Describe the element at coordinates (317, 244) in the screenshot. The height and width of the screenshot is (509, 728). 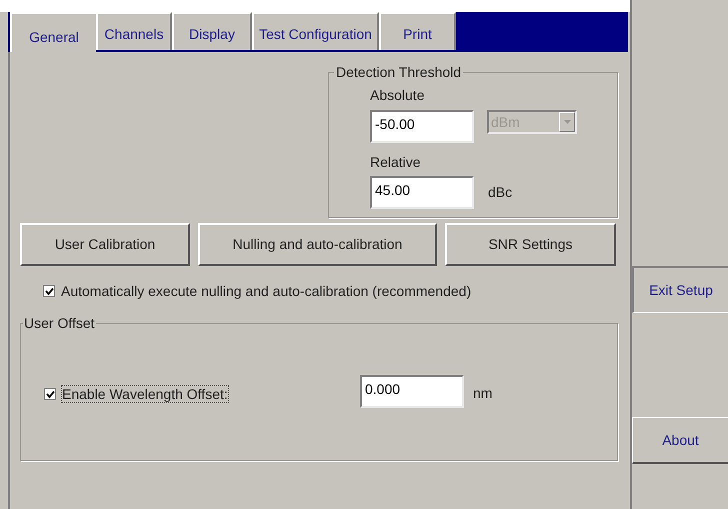
I see `button: Nulling and auto-calibration` at that location.